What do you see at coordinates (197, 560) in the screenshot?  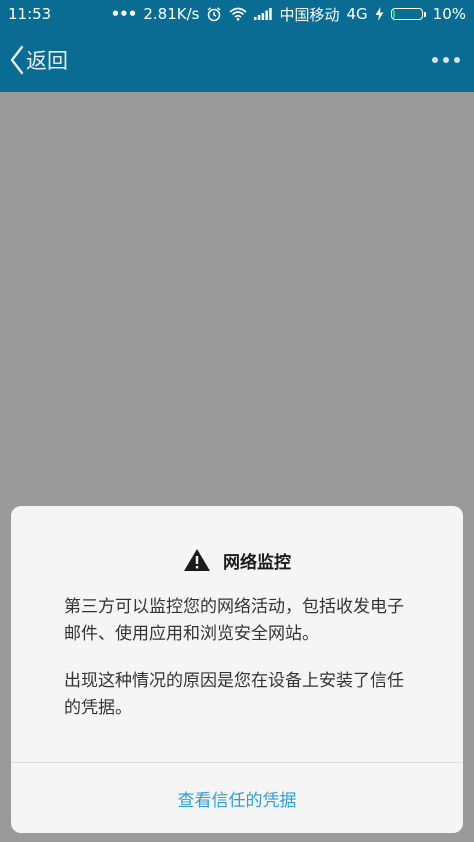 I see `warning-icon` at bounding box center [197, 560].